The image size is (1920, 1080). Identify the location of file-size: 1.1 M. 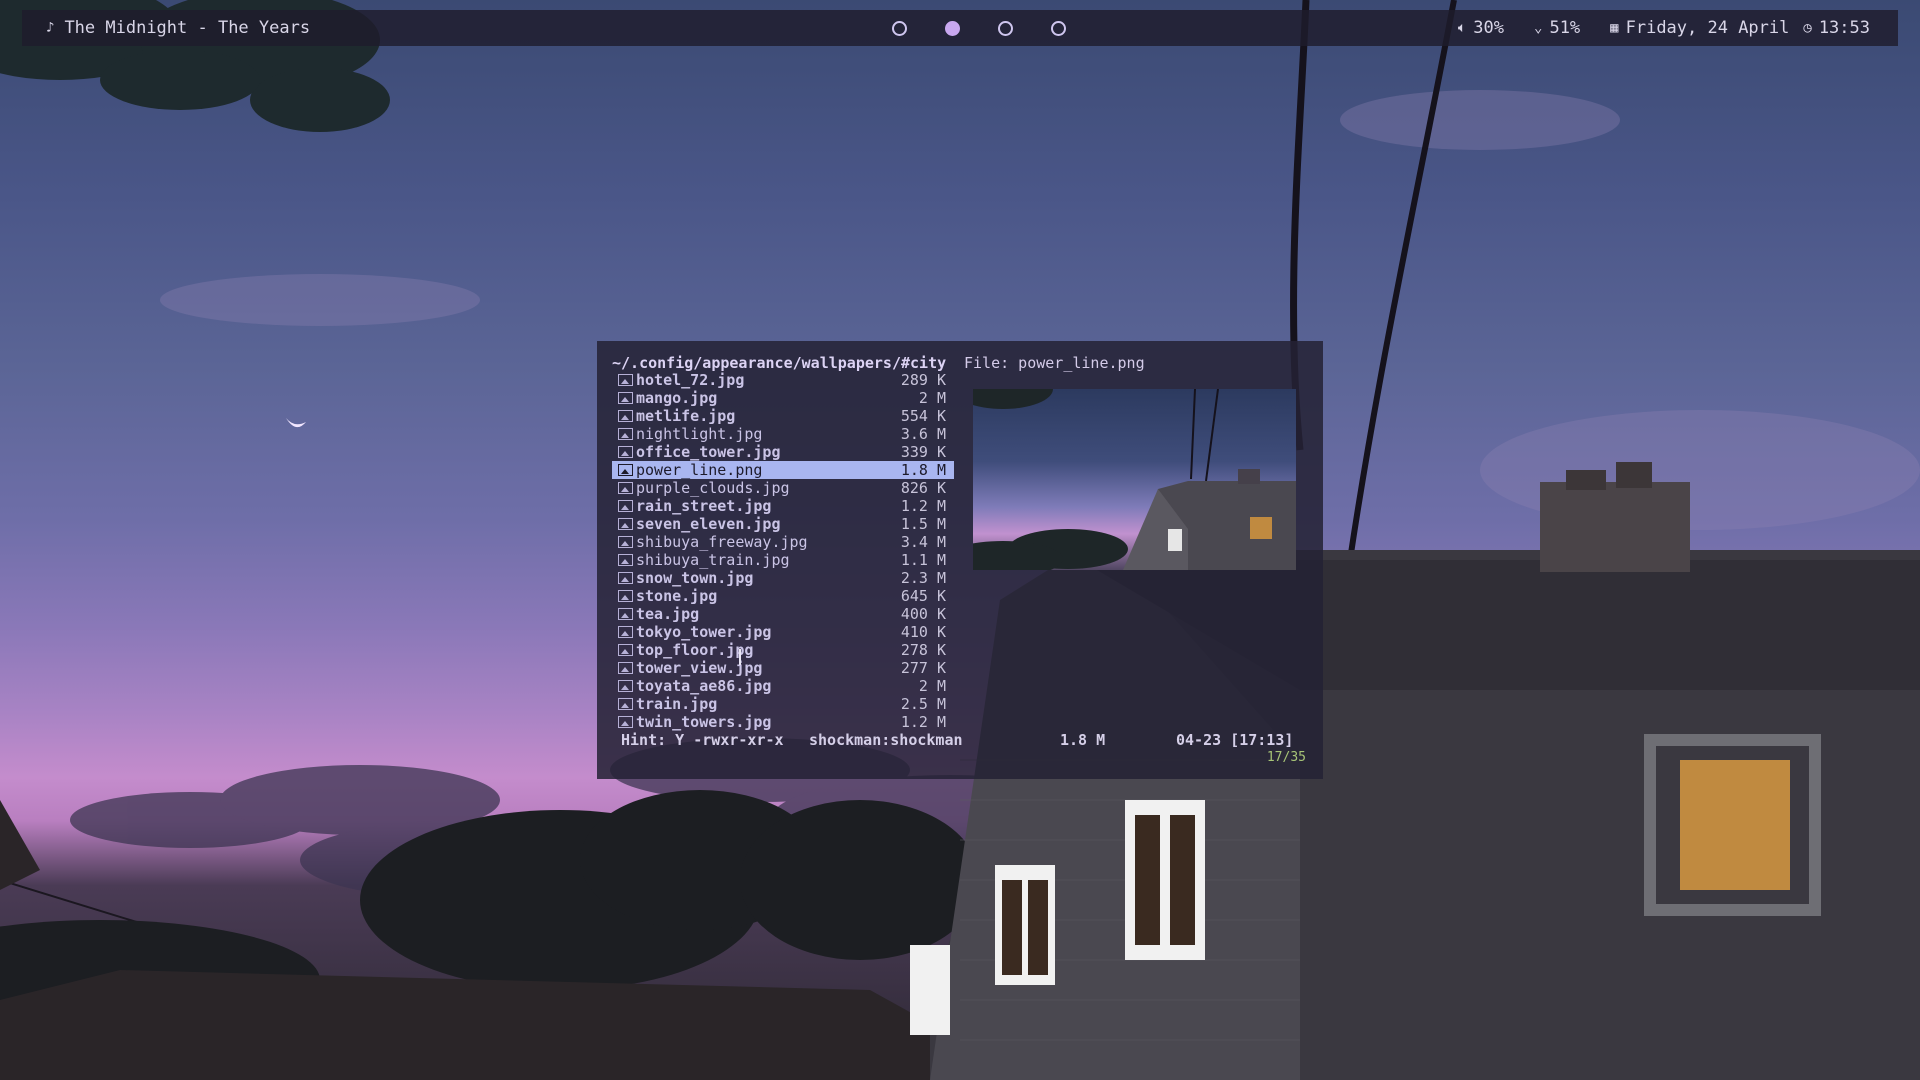
(923, 560).